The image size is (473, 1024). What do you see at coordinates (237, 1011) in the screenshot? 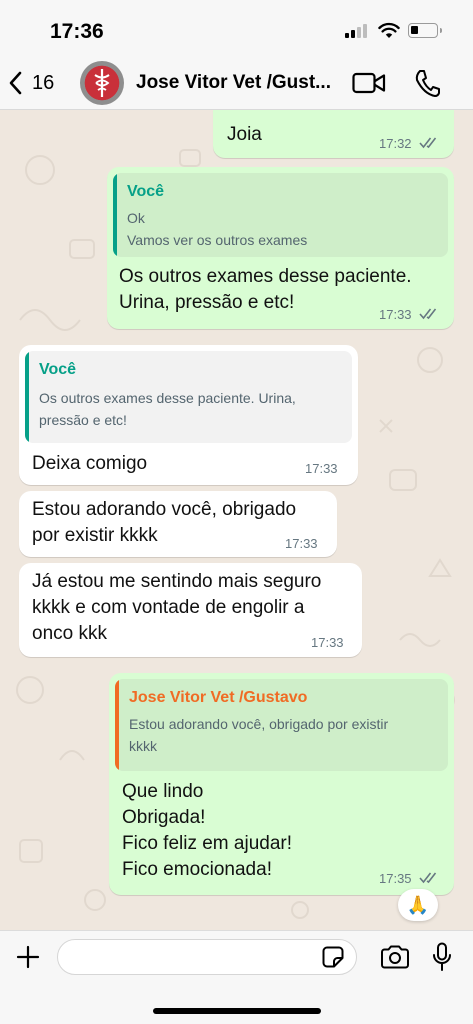
I see `home-indicator` at bounding box center [237, 1011].